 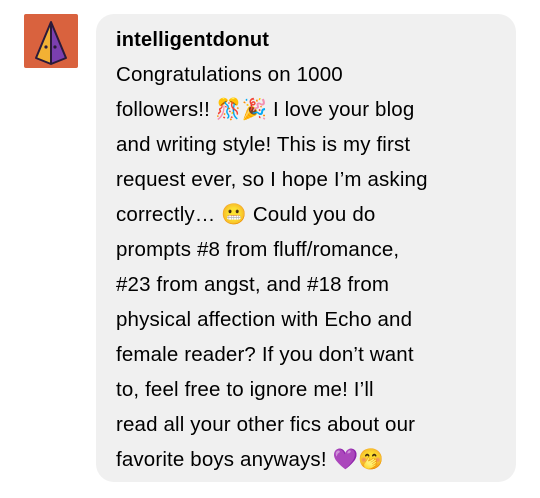 I want to click on pyramid-avatar-icon, so click(x=51, y=43).